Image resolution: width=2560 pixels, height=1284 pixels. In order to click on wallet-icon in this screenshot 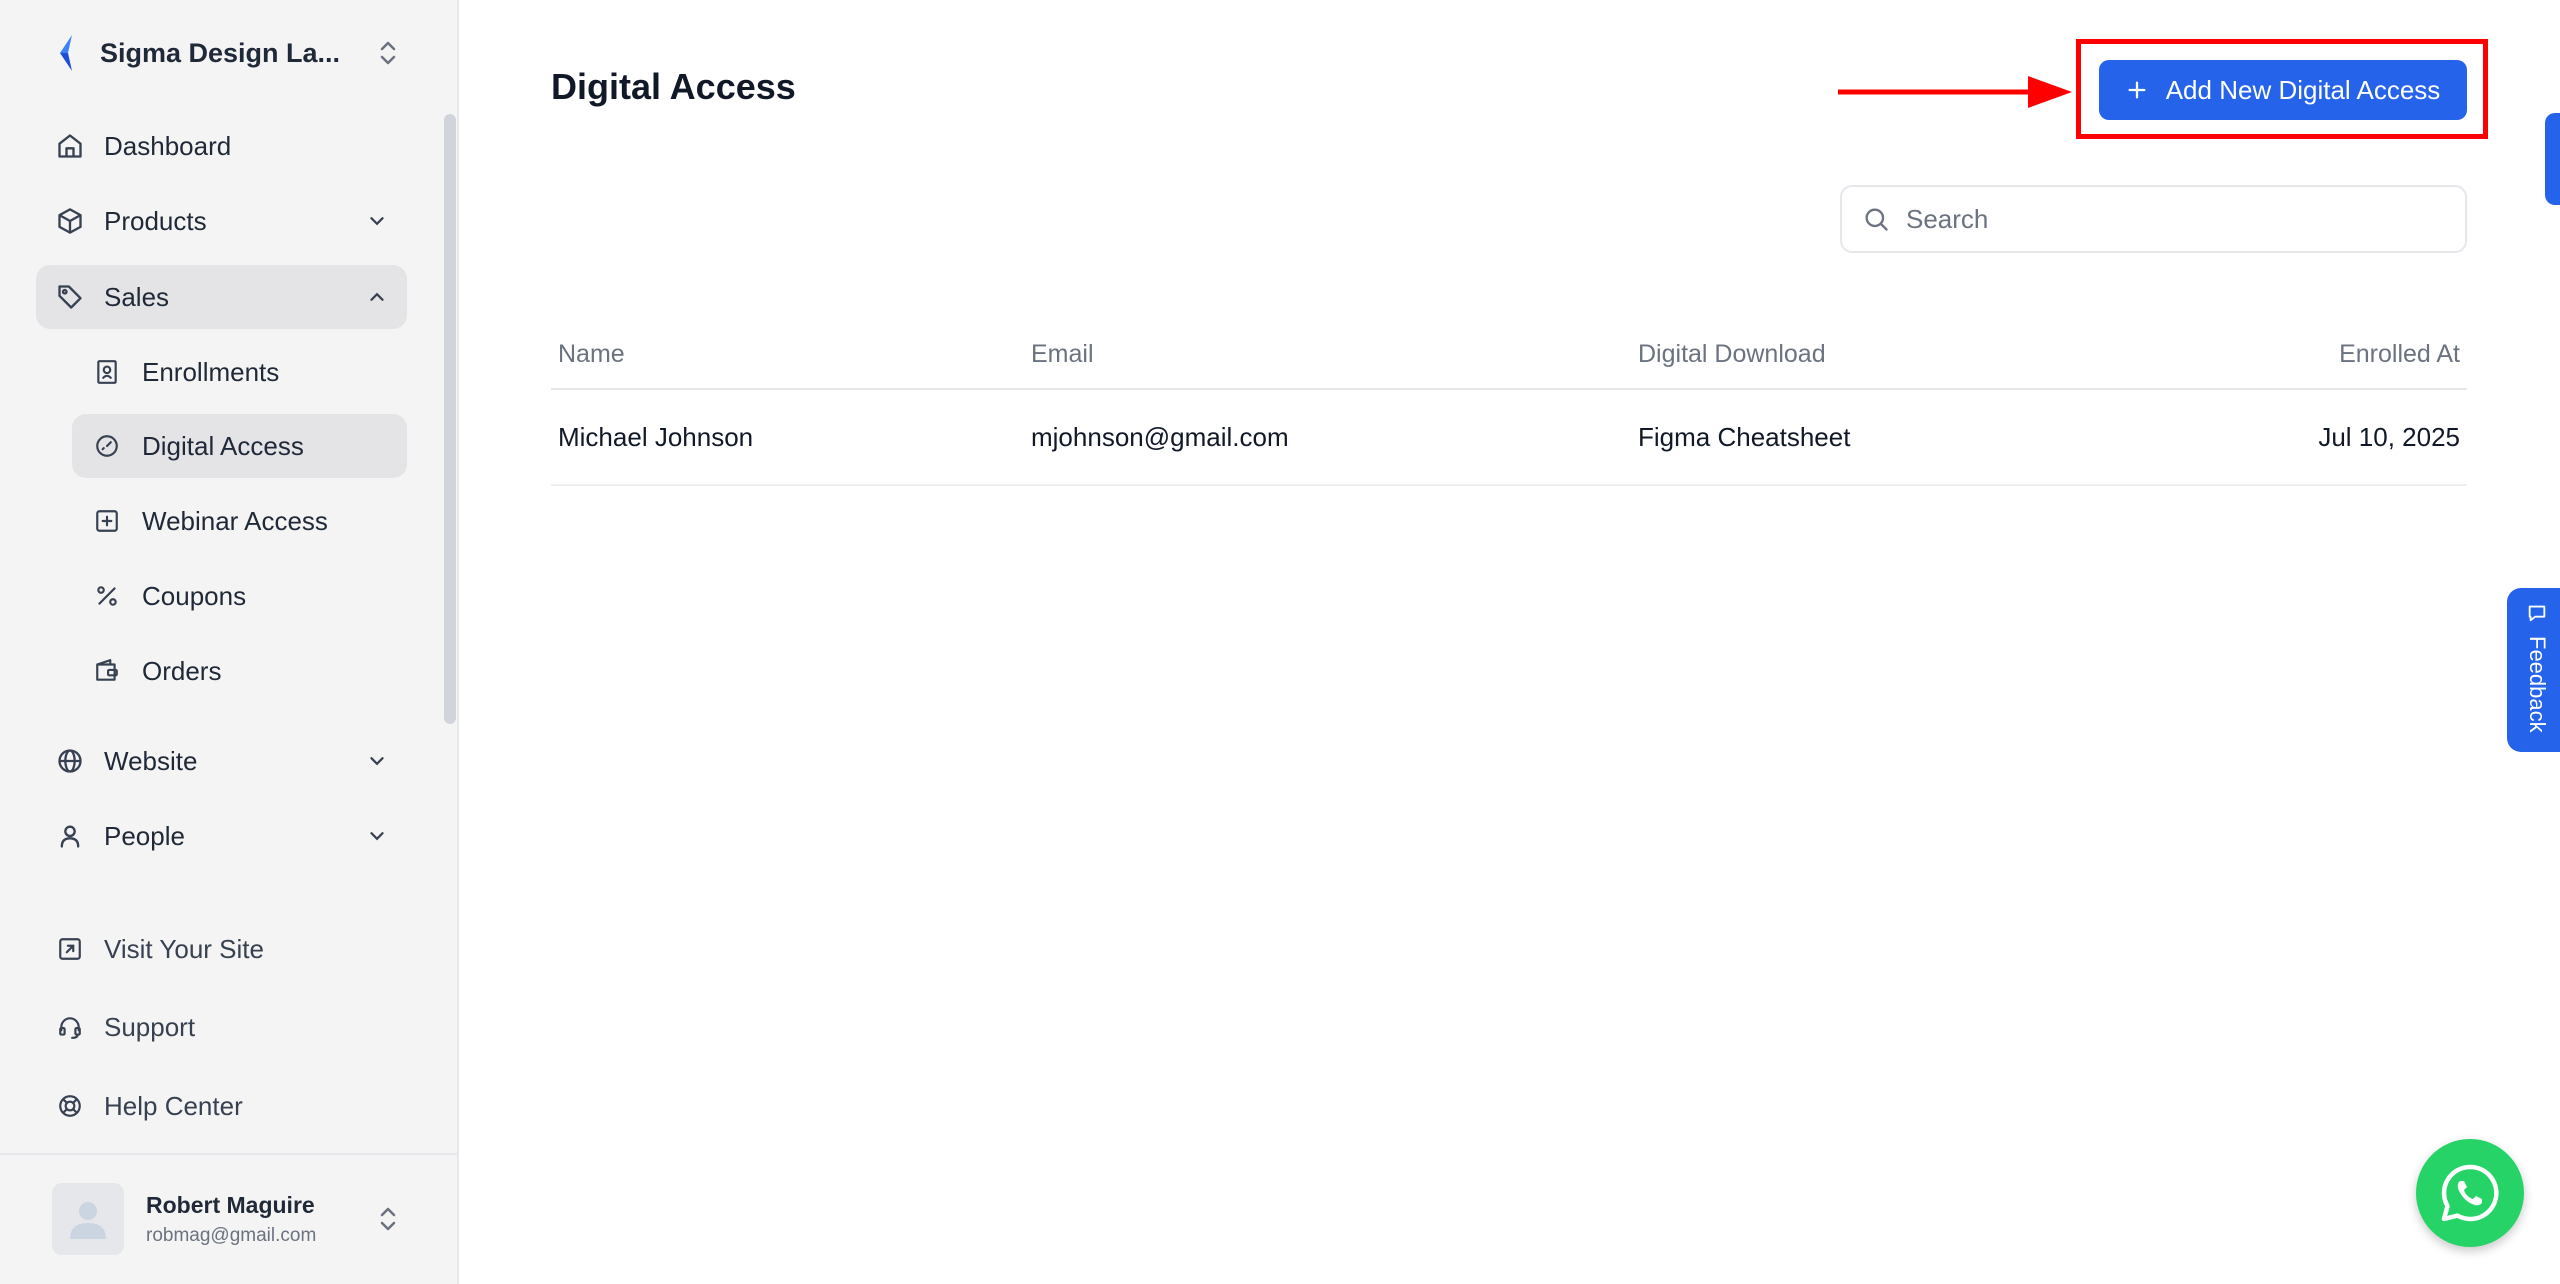, I will do `click(107, 671)`.